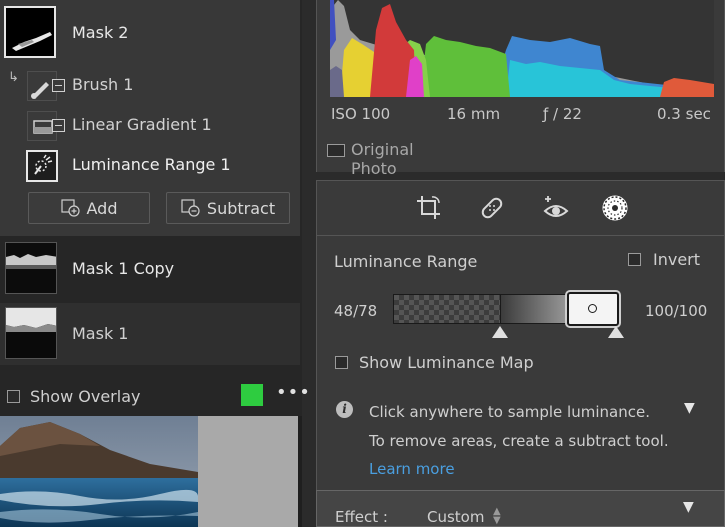 The width and height of the screenshot is (725, 527). I want to click on effect-bar: Effect : Custom ▲ ▼ ▼, so click(520, 508).